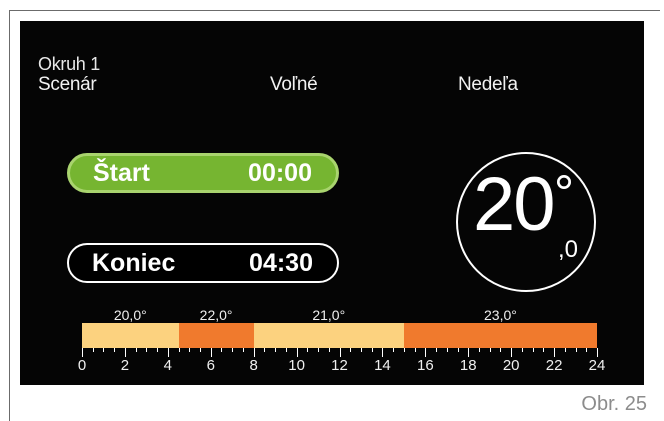  I want to click on segment-temperature-label: 22,0°, so click(216, 315).